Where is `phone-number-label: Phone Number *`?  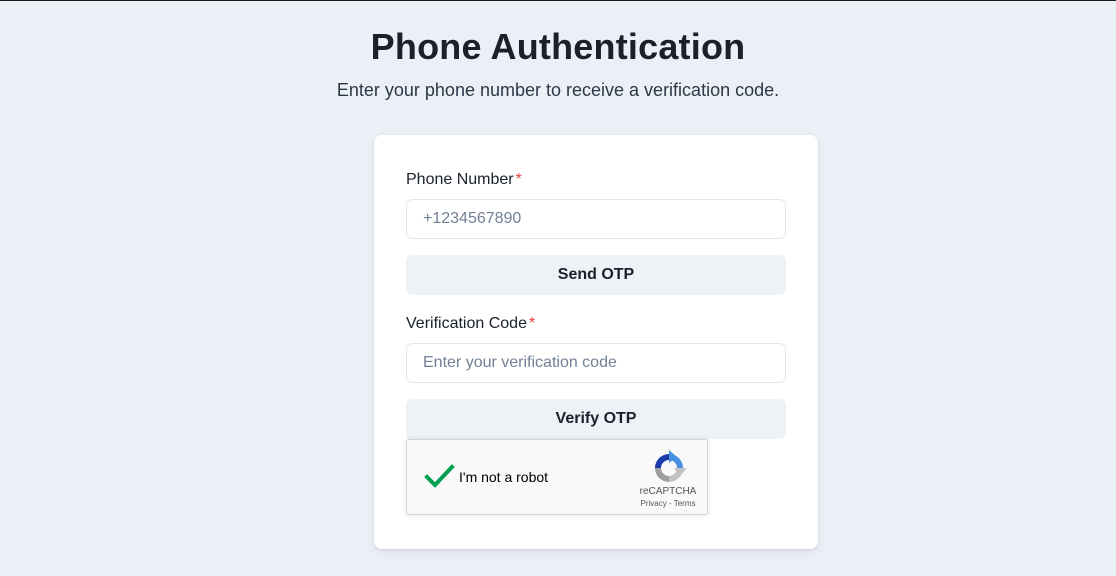 phone-number-label: Phone Number * is located at coordinates (464, 180).